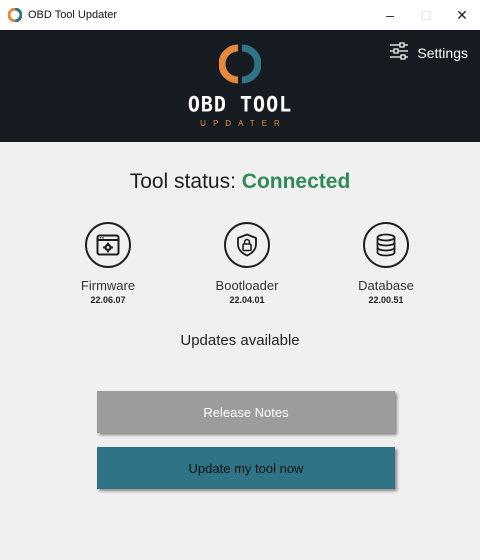 This screenshot has width=480, height=560. I want to click on database-component: Database 22.00.51, so click(386, 263).